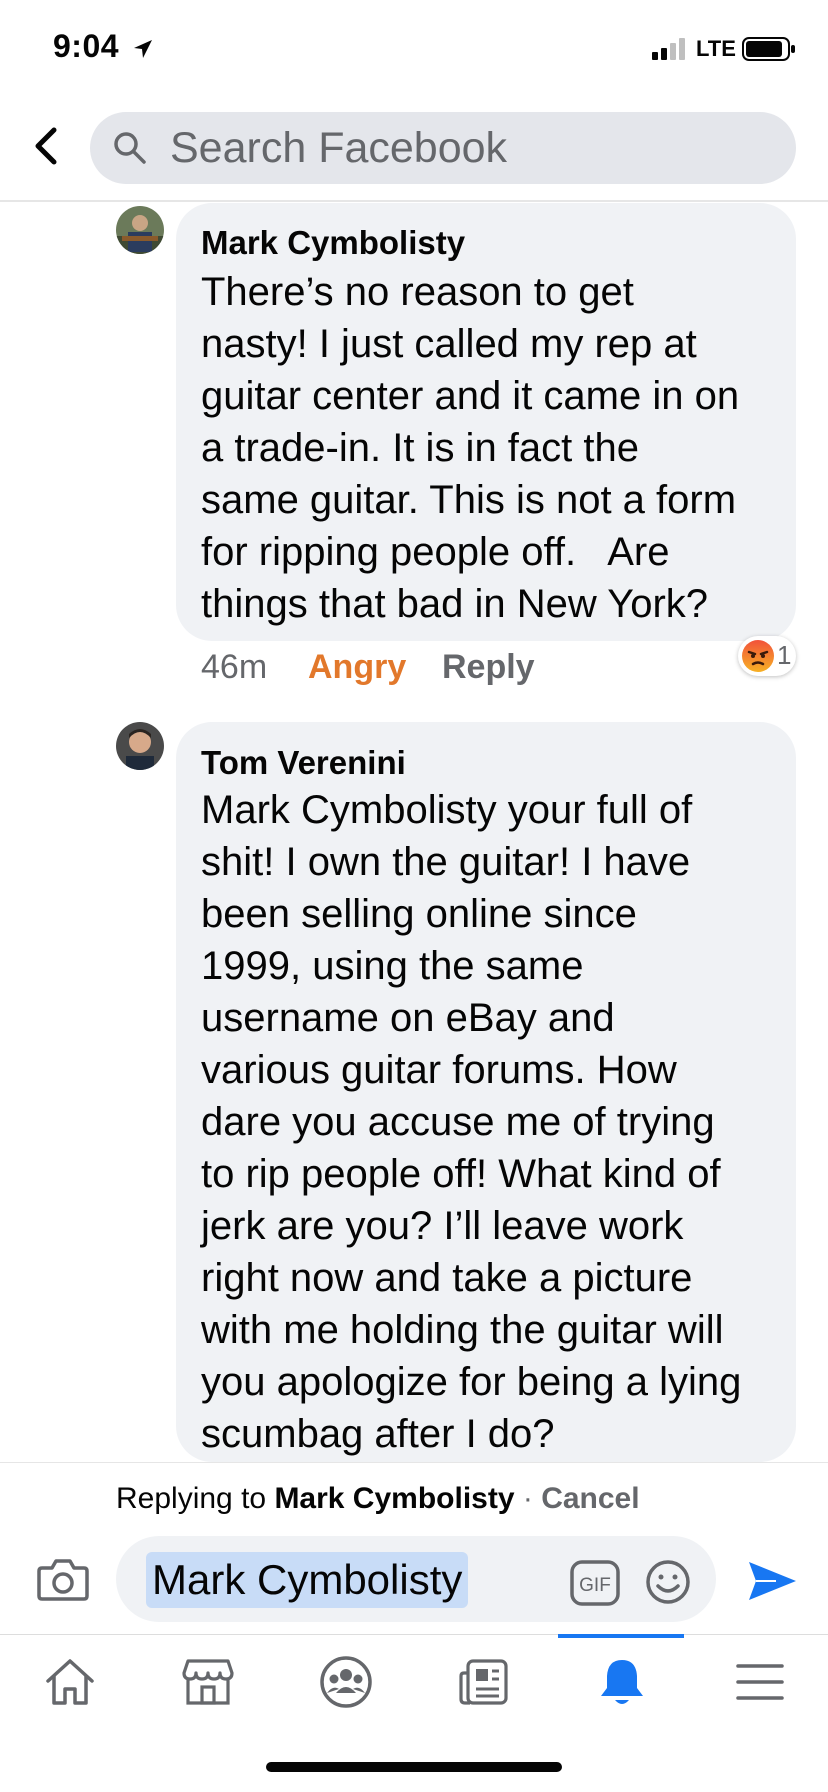 The height and width of the screenshot is (1792, 828). Describe the element at coordinates (307, 1580) in the screenshot. I see `mention-tag: Mark Cymbolisty` at that location.